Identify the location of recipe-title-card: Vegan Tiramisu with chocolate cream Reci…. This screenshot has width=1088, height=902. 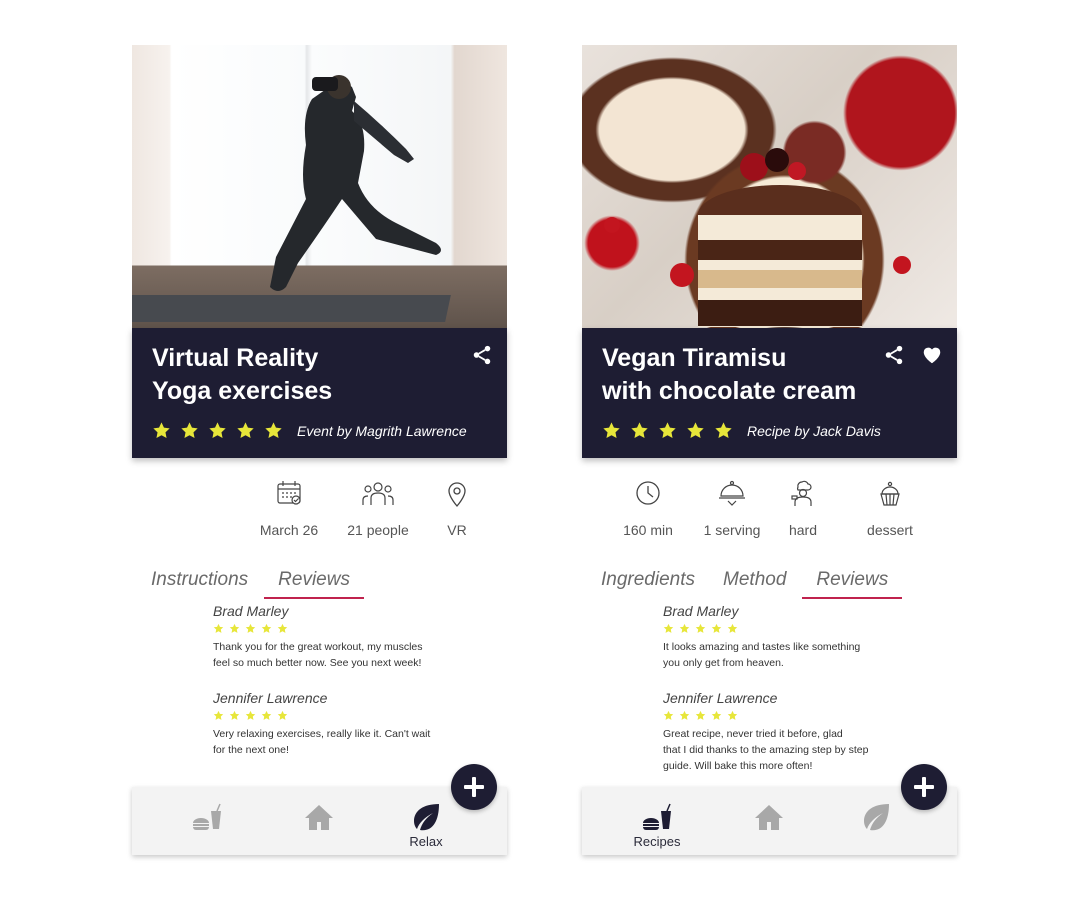
(769, 393).